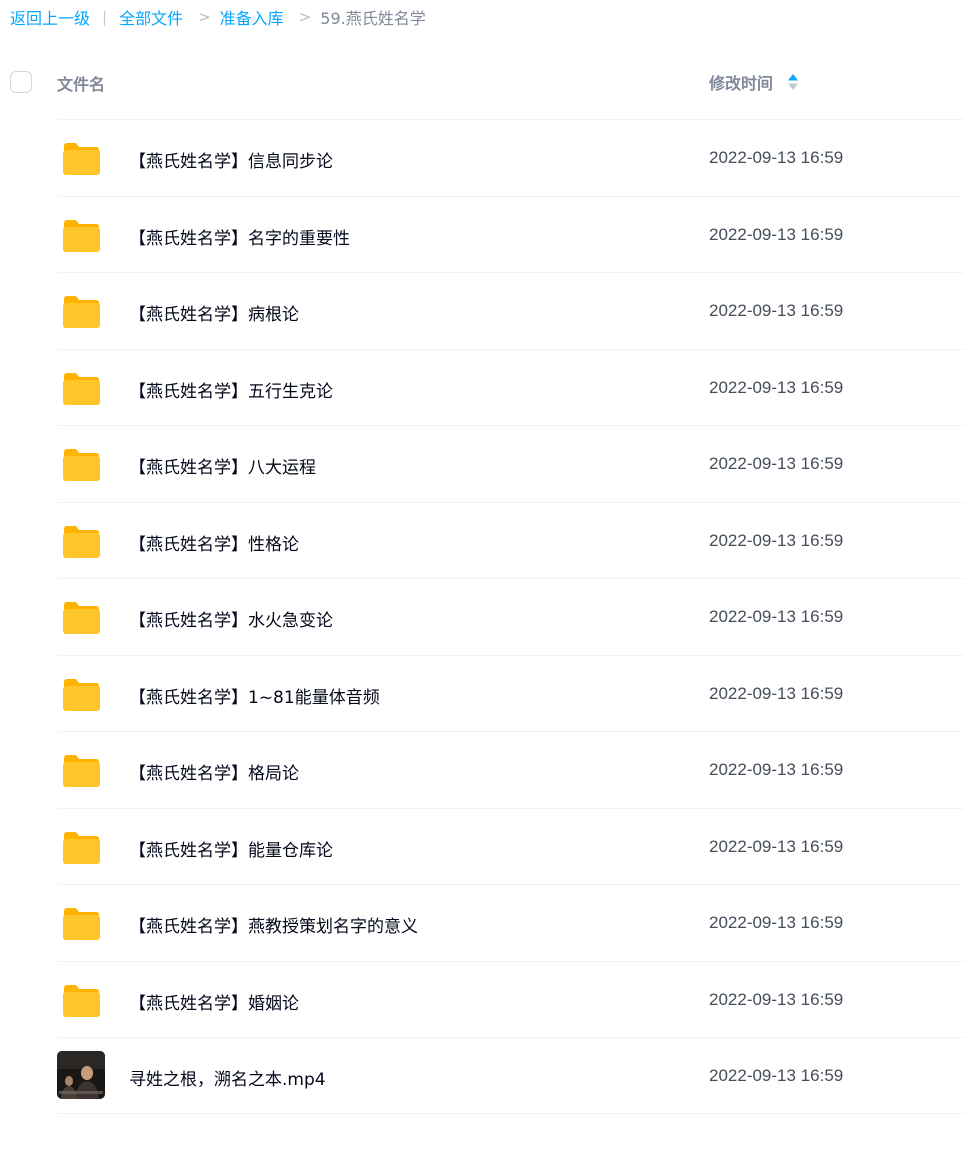 Image resolution: width=964 pixels, height=1159 pixels. Describe the element at coordinates (510, 234) in the screenshot. I see `list-item: 【燕氏姓名学】名字的重要性 2022-09-13 16:59` at that location.